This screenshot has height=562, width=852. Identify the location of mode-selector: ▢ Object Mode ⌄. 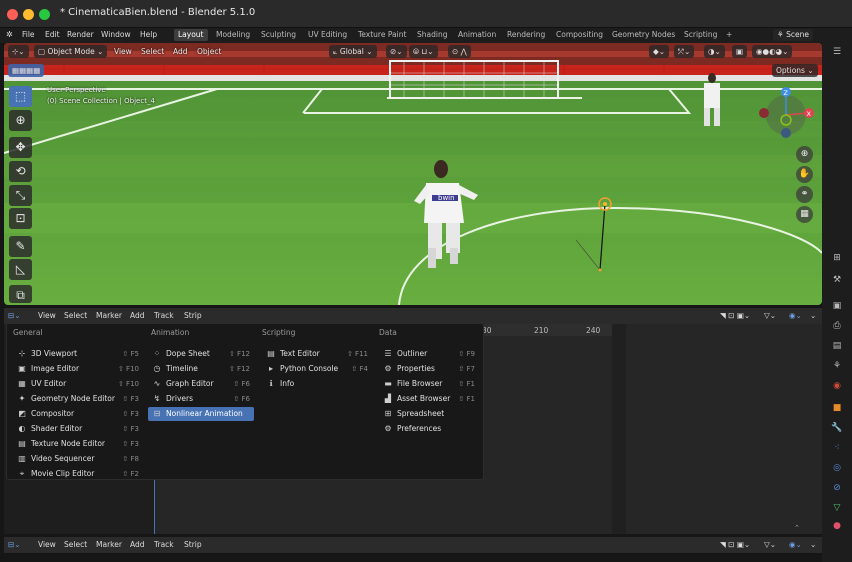
(71, 51).